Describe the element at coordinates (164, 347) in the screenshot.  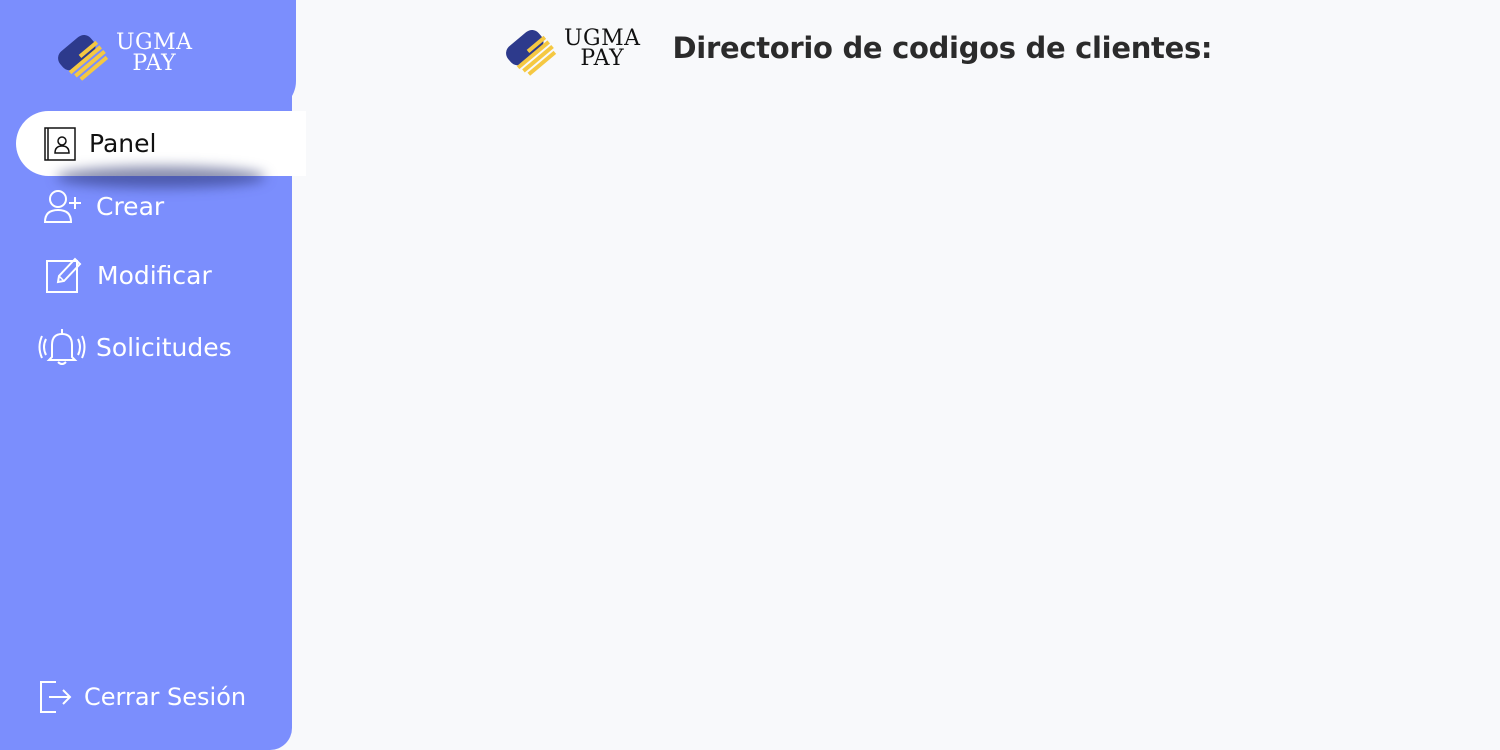
I see `sidebar-item-label: Solicitudes` at that location.